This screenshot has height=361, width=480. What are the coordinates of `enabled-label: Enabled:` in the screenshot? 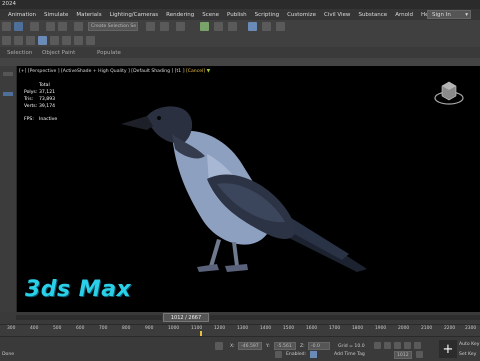 It's located at (296, 354).